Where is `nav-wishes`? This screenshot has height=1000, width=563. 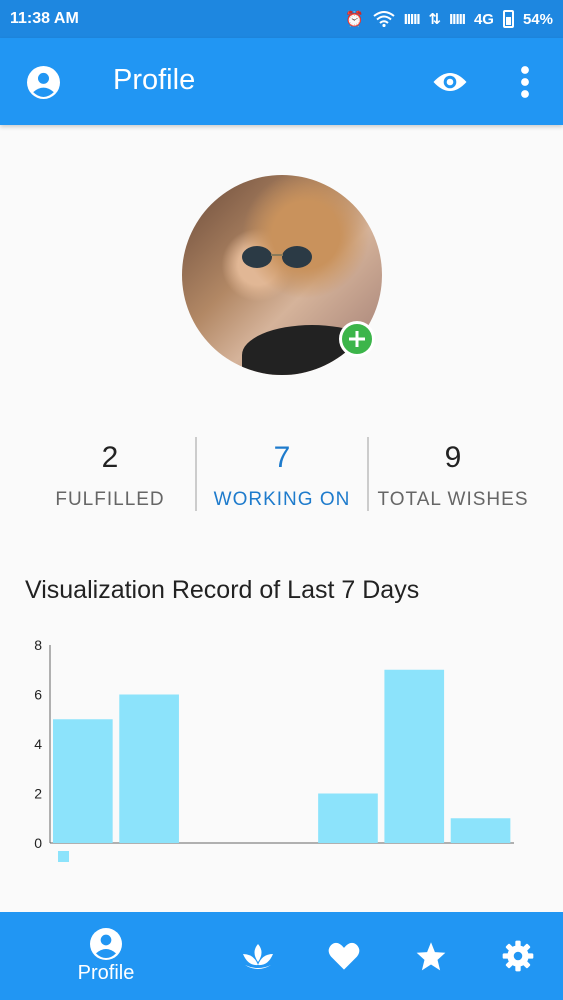
nav-wishes is located at coordinates (258, 956).